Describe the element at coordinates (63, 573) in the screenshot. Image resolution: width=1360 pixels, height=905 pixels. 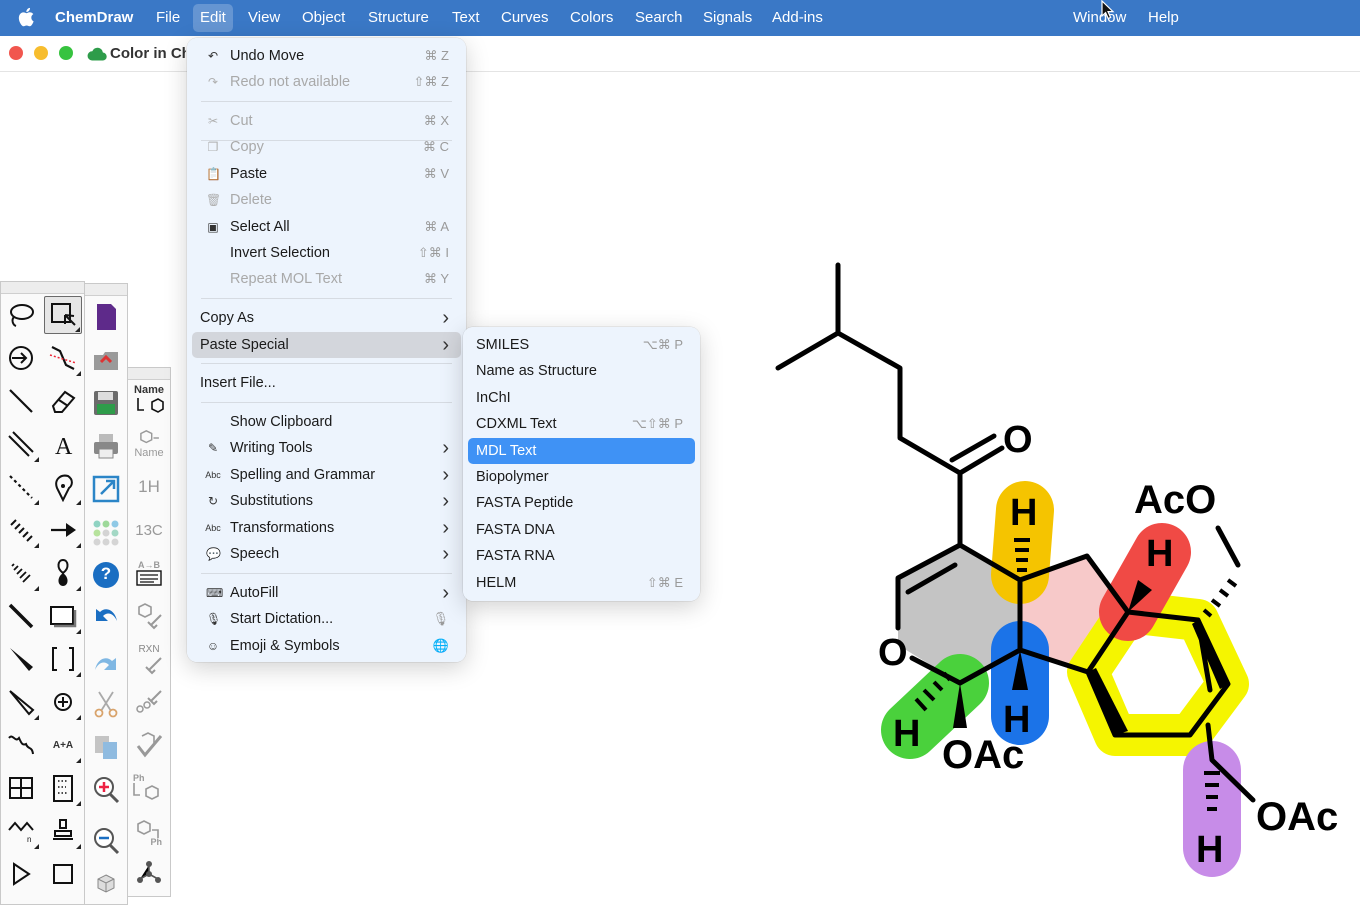
I see `orbital-tool` at that location.